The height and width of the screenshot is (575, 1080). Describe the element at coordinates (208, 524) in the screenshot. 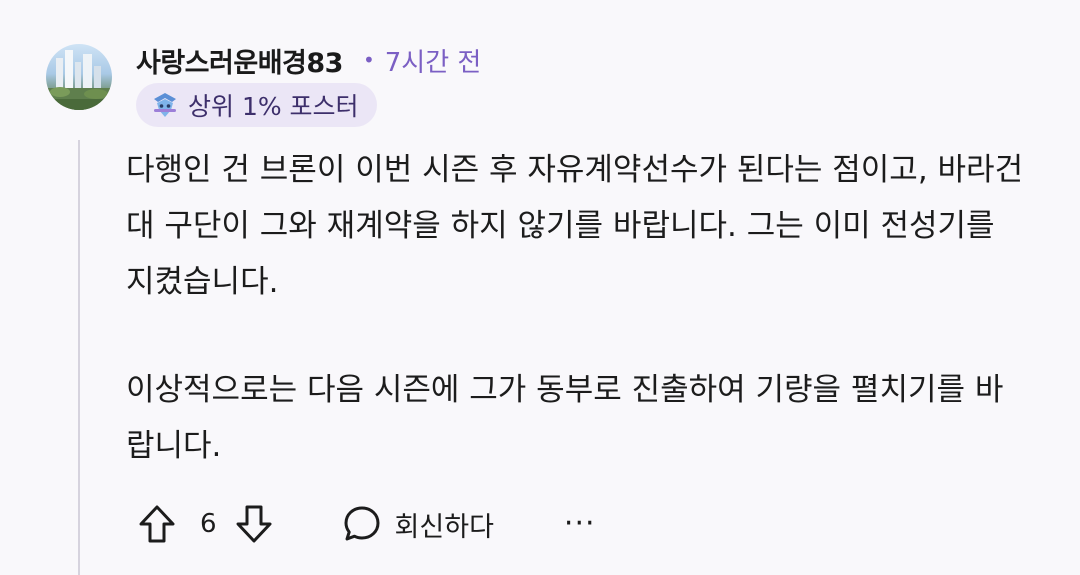

I see `vote-count: 6` at that location.